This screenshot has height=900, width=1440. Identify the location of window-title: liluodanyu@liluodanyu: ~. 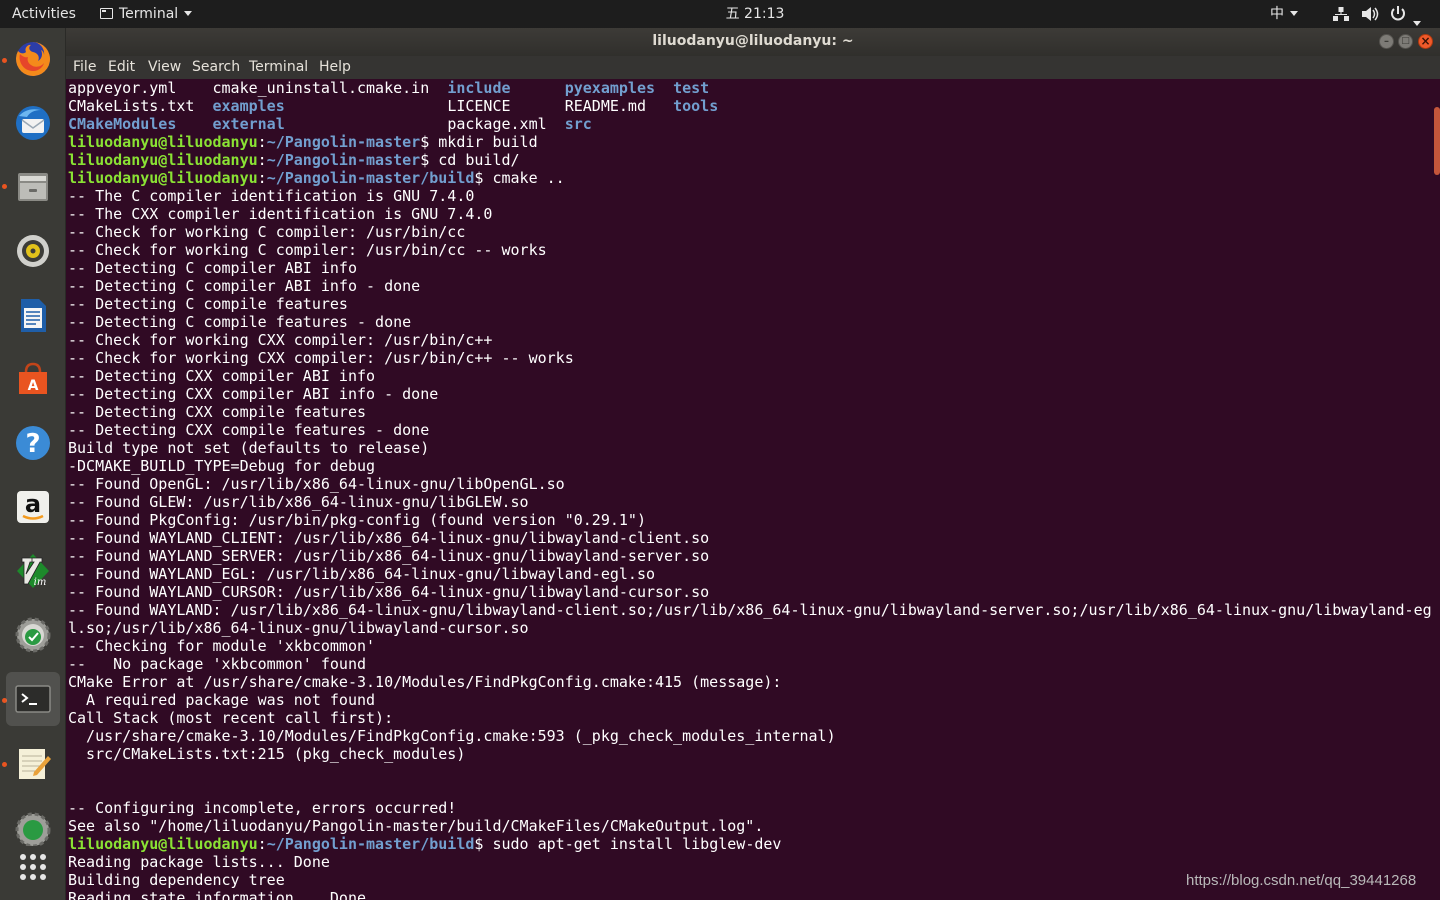
(753, 41).